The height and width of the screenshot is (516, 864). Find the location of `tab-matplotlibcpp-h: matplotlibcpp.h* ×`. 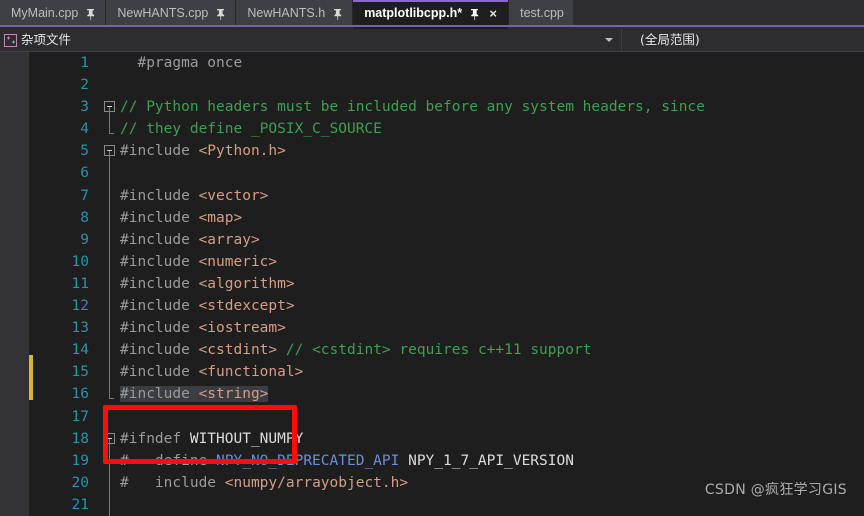

tab-matplotlibcpp-h: matplotlibcpp.h* × is located at coordinates (431, 13).